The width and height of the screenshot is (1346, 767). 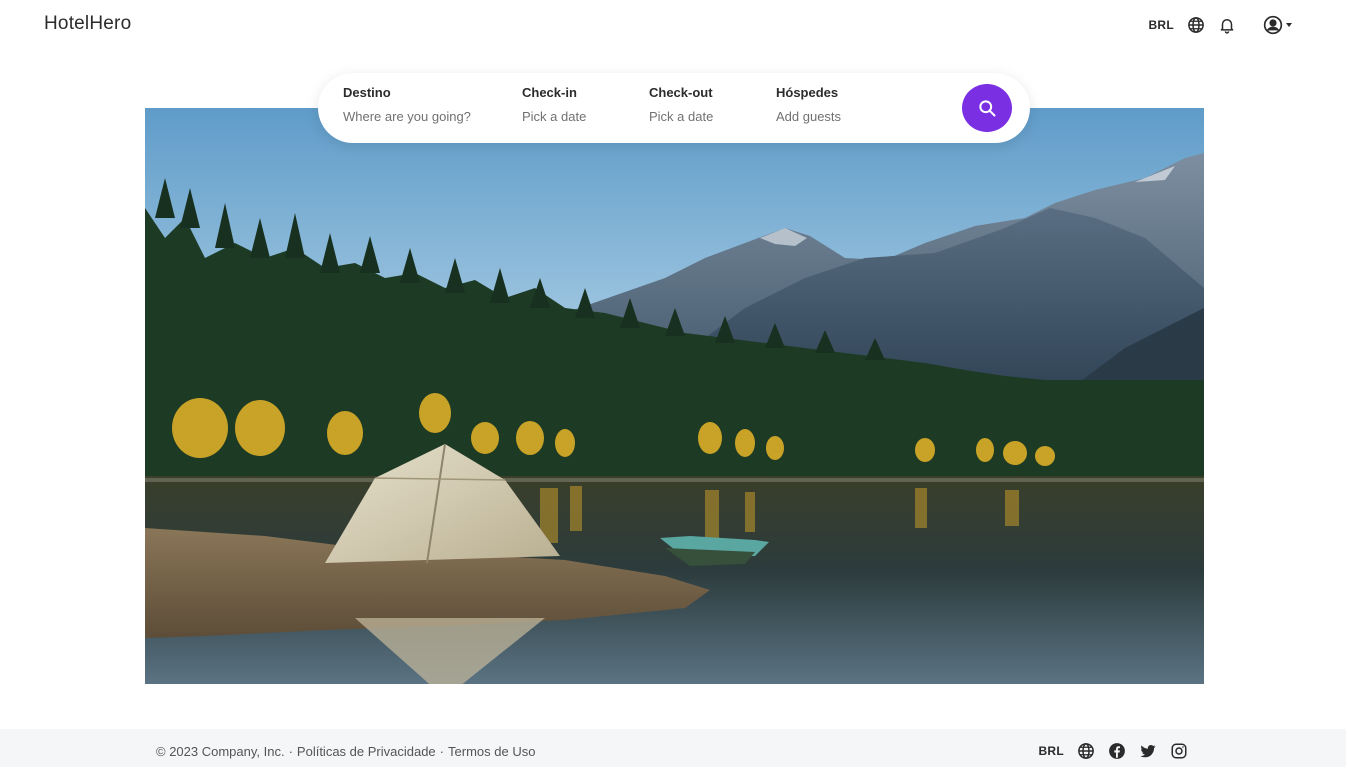 I want to click on checkout-input: Pick a date, so click(x=681, y=117).